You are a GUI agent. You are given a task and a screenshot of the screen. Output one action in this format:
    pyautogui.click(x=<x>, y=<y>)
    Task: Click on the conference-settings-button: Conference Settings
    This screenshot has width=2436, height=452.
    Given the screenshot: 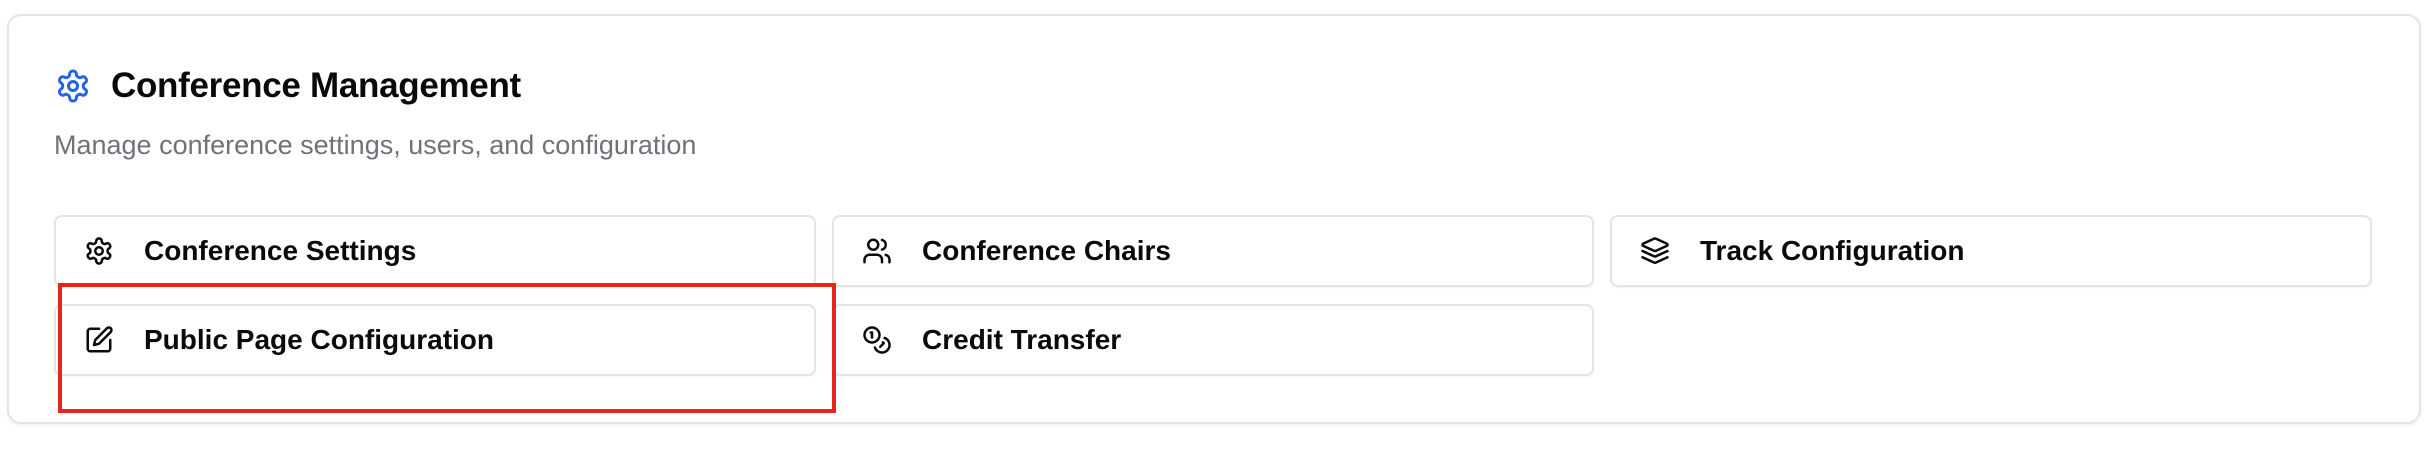 What is the action you would take?
    pyautogui.click(x=435, y=251)
    